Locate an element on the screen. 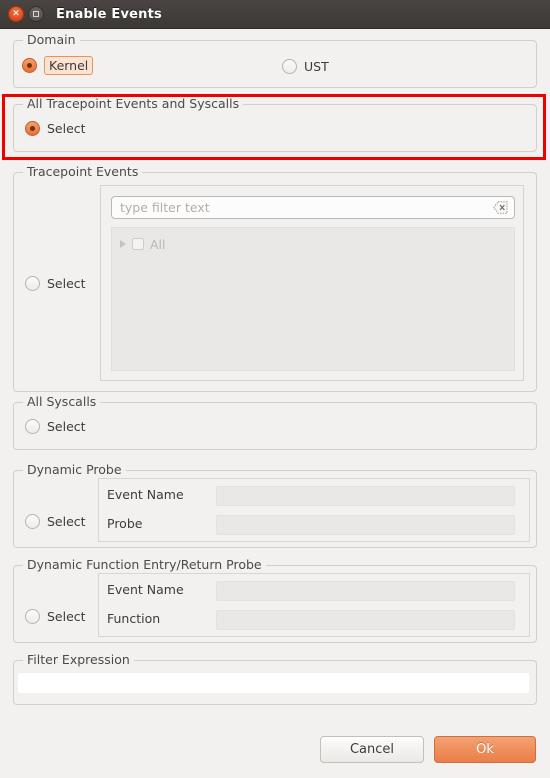  clear-icon is located at coordinates (500, 208).